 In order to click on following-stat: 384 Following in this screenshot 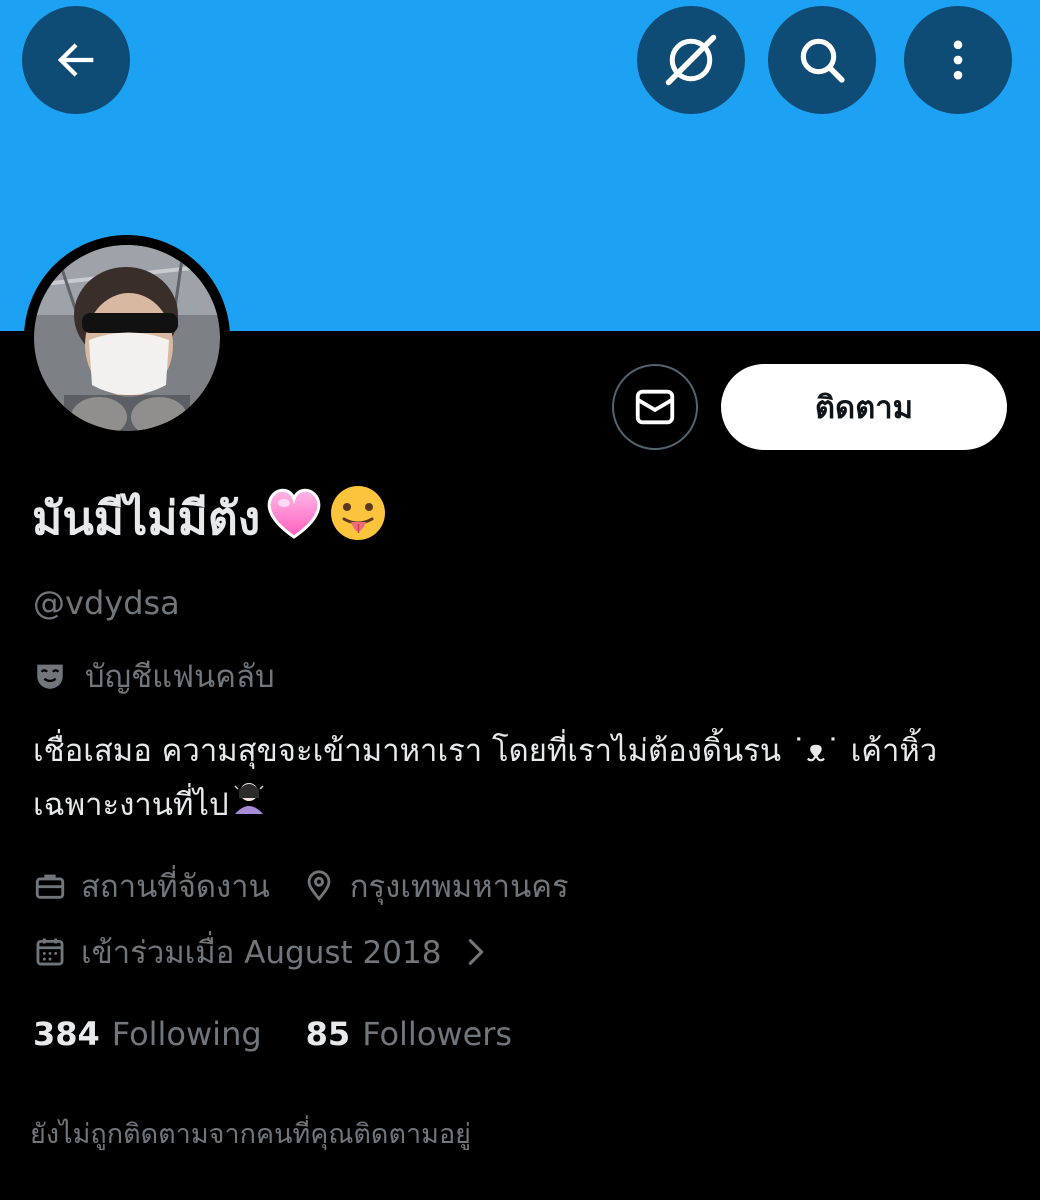, I will do `click(147, 1034)`.